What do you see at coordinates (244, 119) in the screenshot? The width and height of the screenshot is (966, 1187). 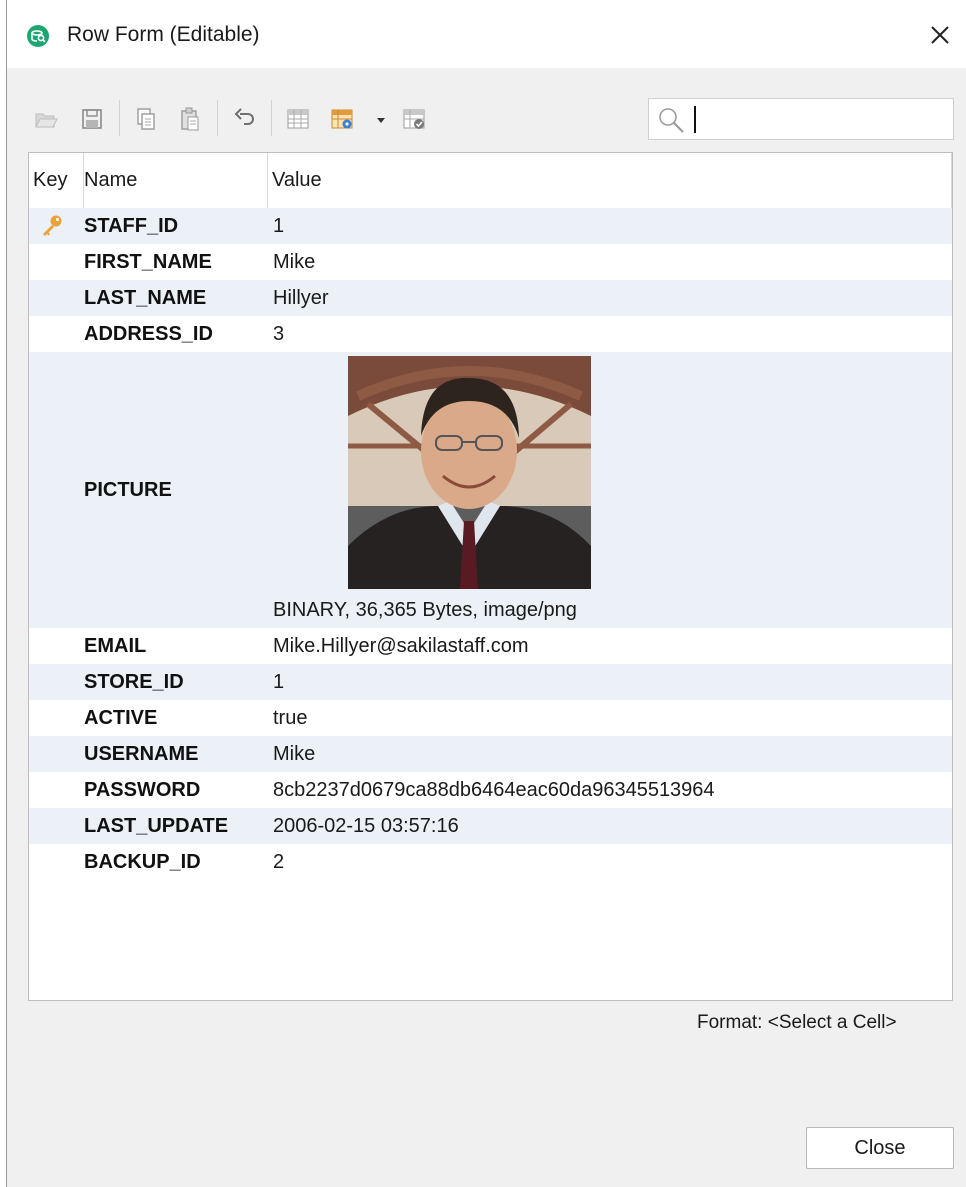 I see `undo-icon` at bounding box center [244, 119].